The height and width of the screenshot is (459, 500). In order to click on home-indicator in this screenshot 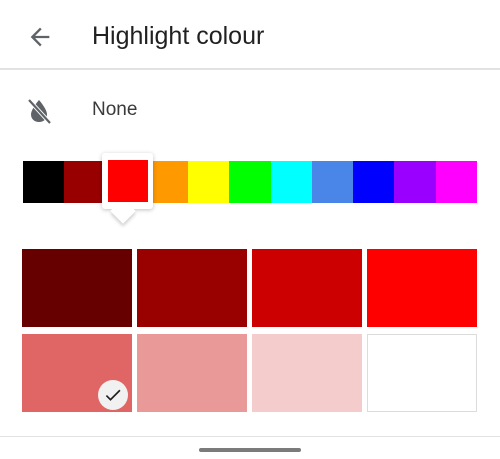, I will do `click(250, 450)`.